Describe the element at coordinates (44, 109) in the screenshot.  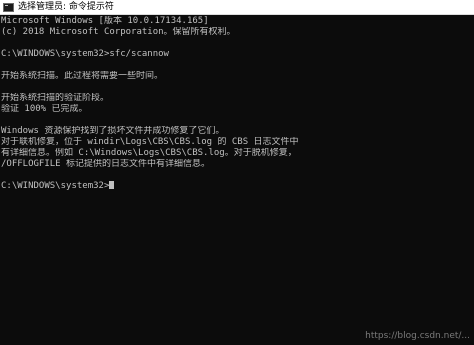
I see `console-line: 验证 100% 已完成。` at that location.